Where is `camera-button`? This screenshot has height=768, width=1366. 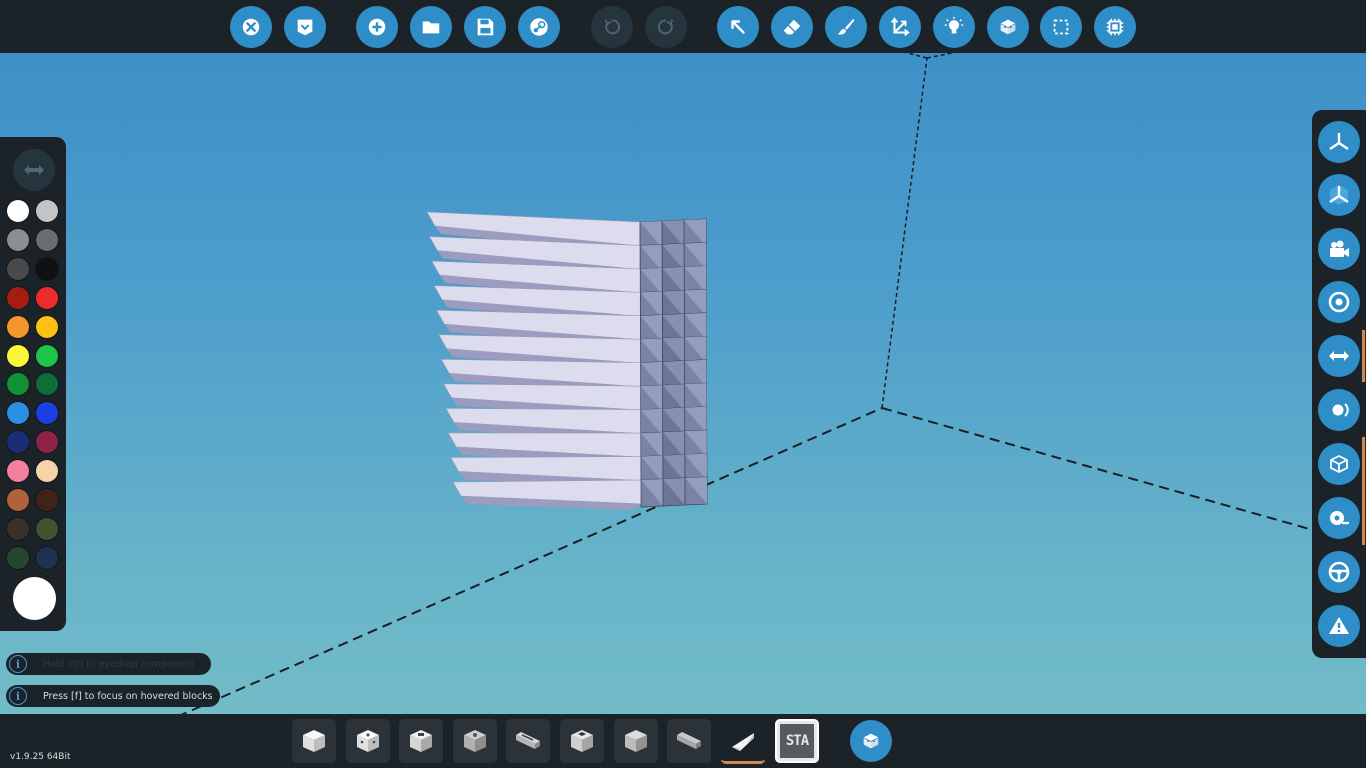
camera-button is located at coordinates (1339, 249).